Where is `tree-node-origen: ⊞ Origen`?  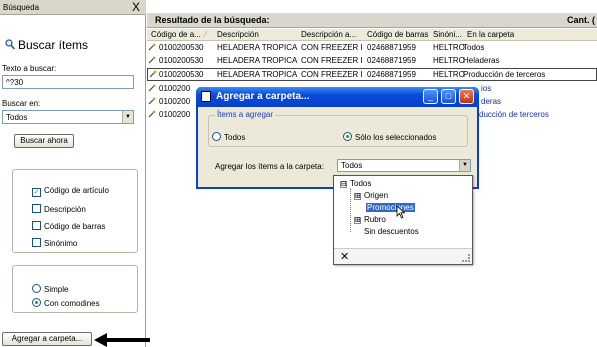
tree-node-origen: ⊞ Origen is located at coordinates (371, 195).